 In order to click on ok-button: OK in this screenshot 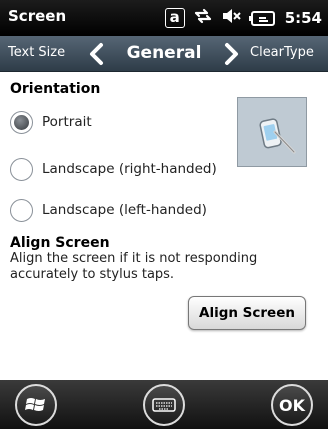, I will do `click(292, 405)`.